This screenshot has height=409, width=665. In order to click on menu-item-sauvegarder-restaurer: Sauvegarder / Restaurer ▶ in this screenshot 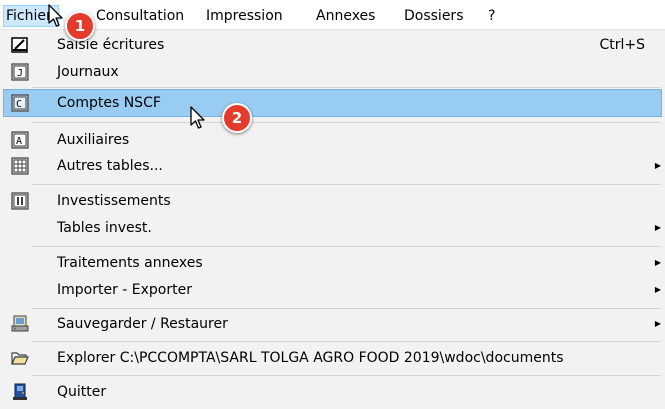, I will do `click(332, 324)`.